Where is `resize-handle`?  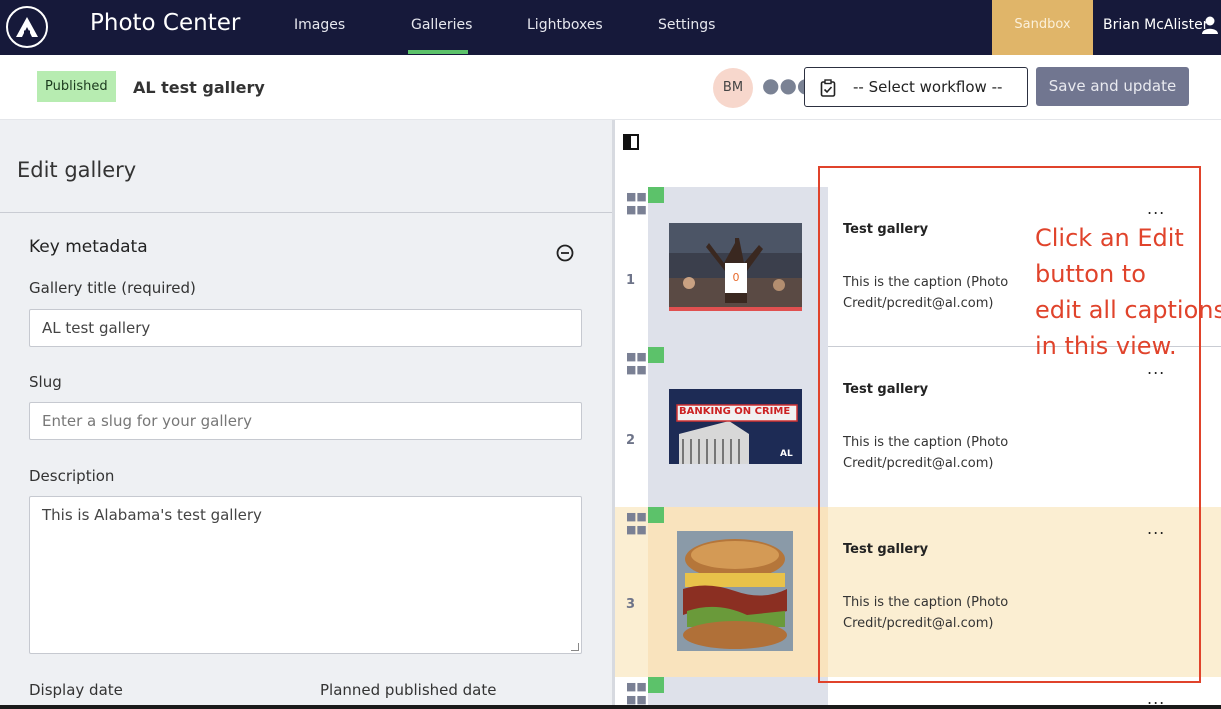
resize-handle is located at coordinates (575, 647).